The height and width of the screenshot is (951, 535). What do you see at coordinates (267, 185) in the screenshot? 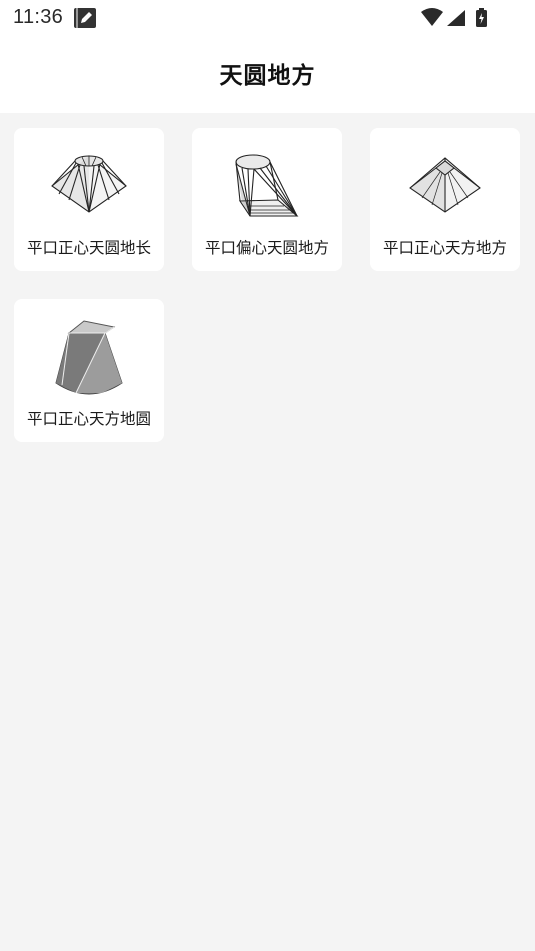
I see `round-top-offset-square-base-icon` at bounding box center [267, 185].